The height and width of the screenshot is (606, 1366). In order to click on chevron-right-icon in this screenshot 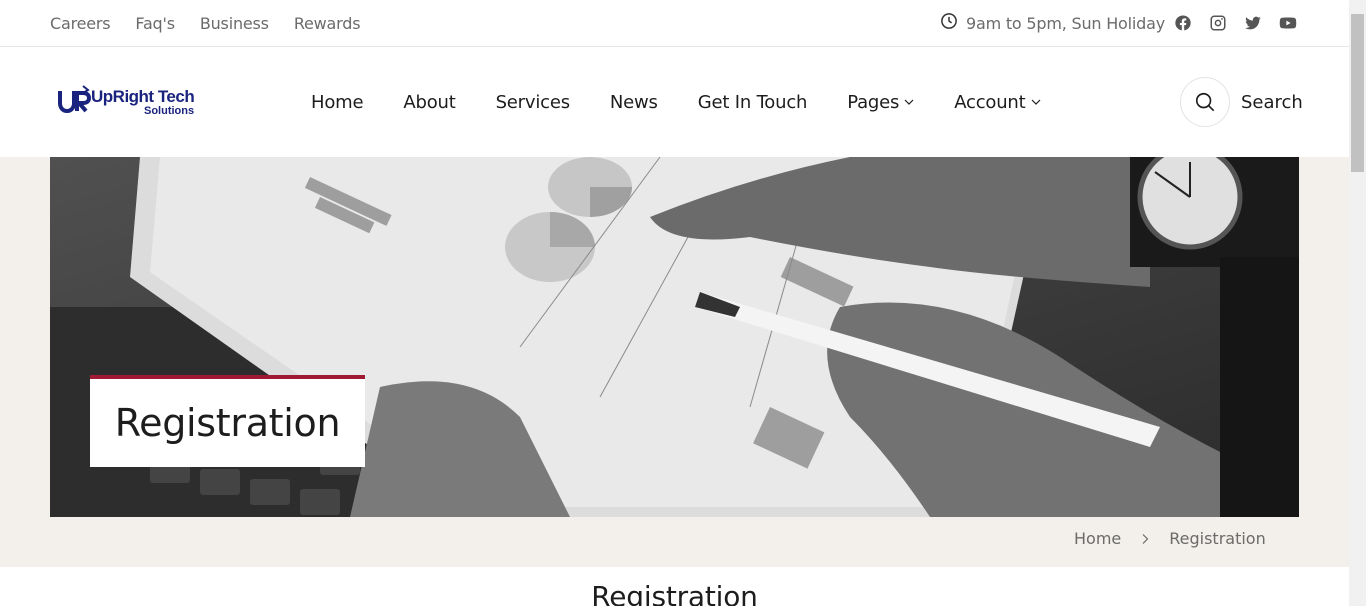, I will do `click(1145, 538)`.